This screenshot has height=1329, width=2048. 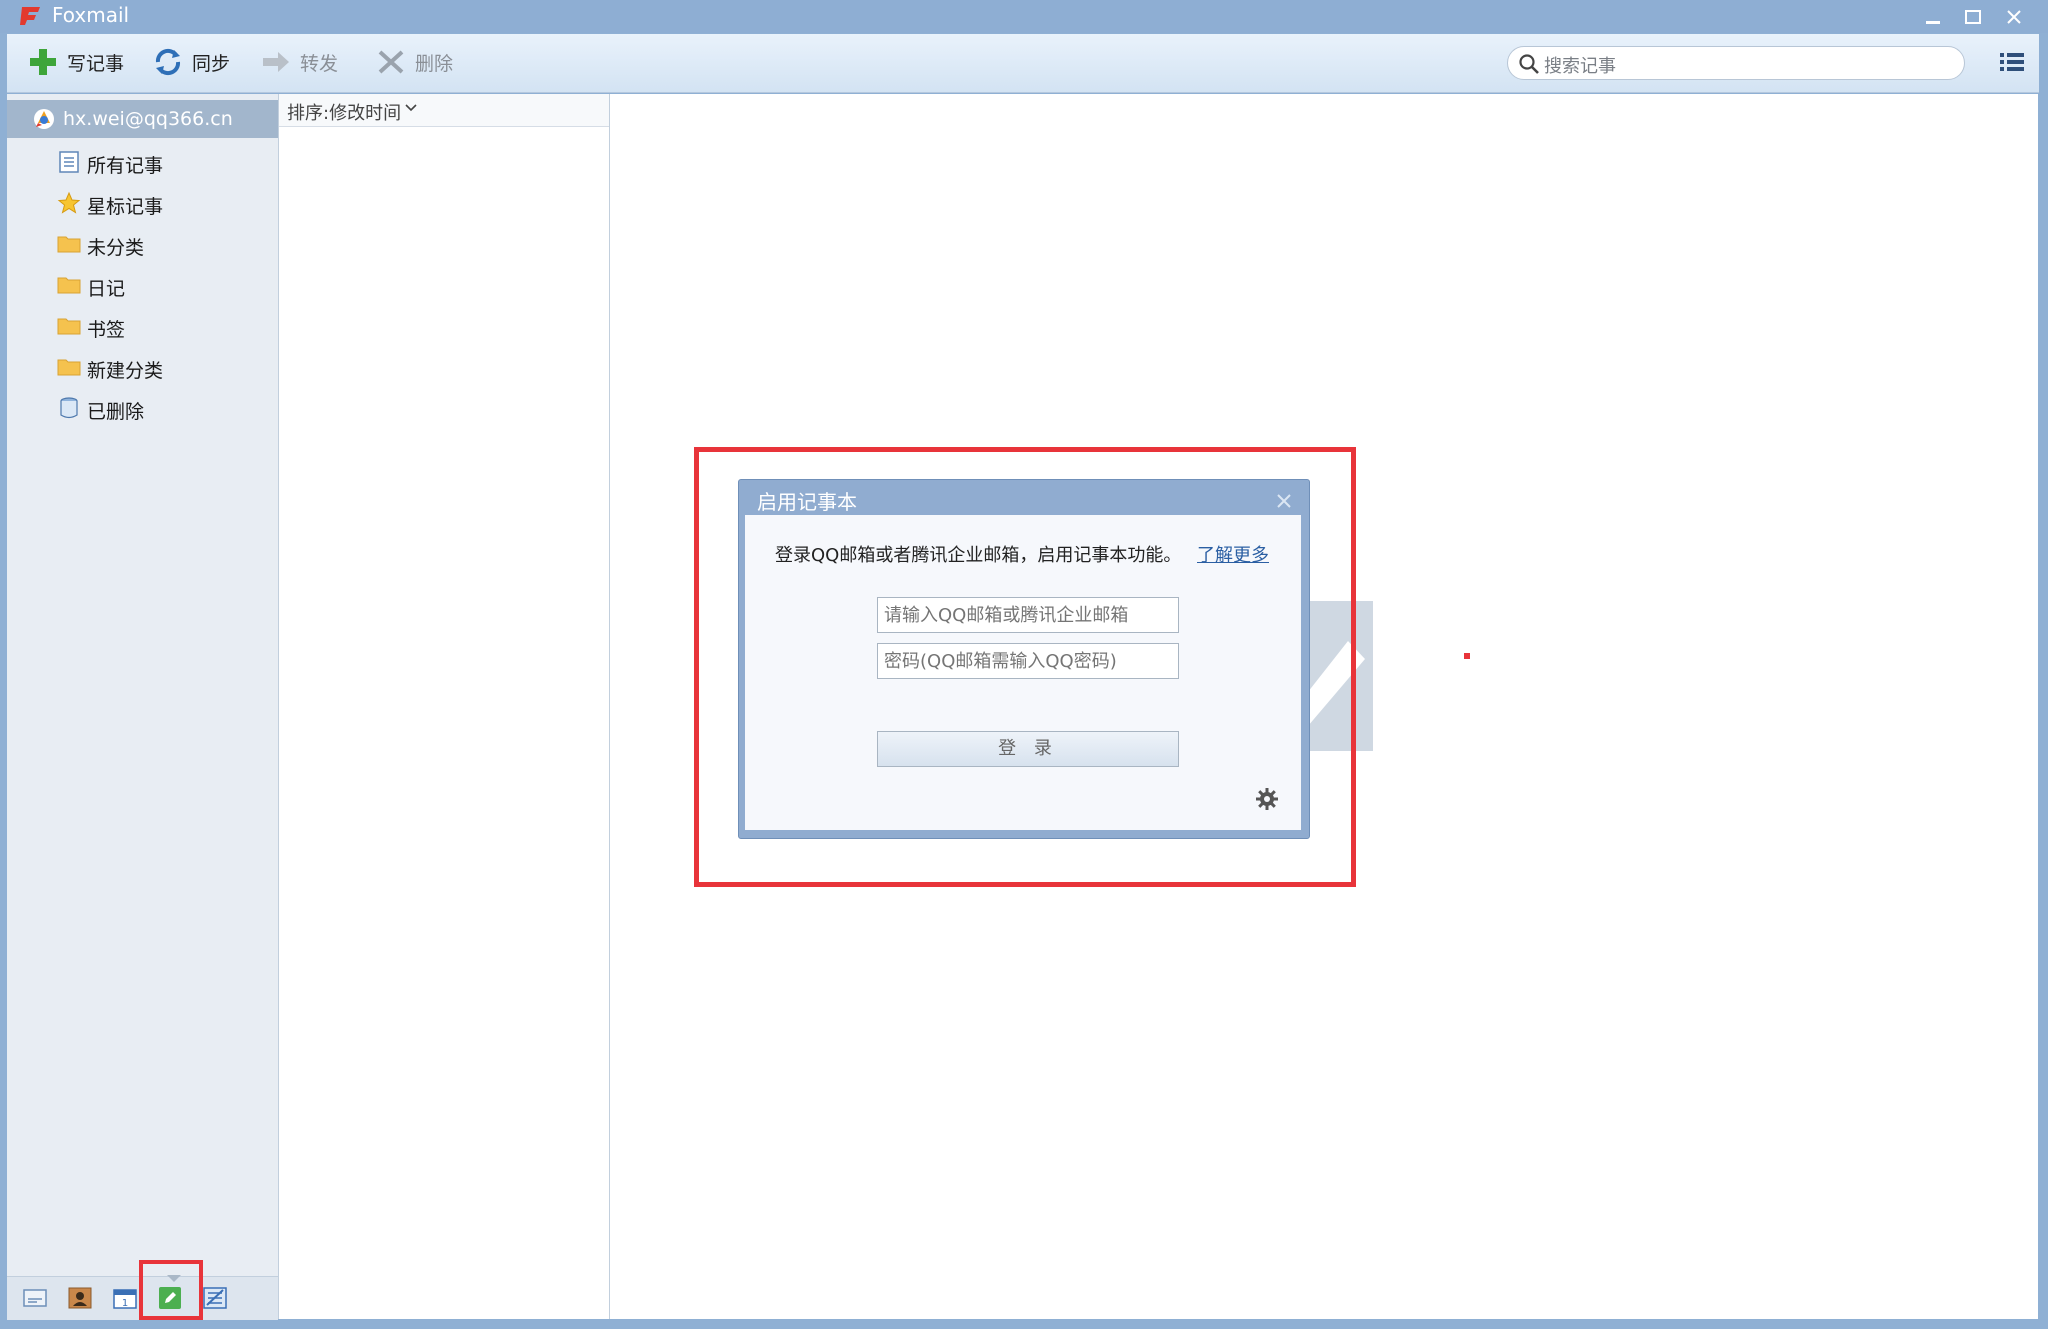 What do you see at coordinates (1284, 501) in the screenshot?
I see `dialog-close-icon` at bounding box center [1284, 501].